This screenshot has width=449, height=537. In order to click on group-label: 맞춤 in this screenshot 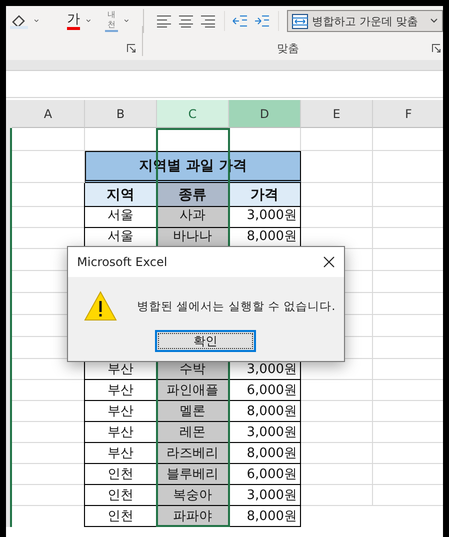, I will do `click(288, 48)`.